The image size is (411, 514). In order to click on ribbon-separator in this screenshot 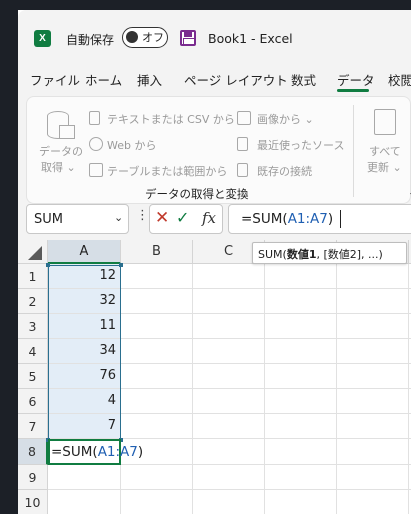, I will do `click(353, 151)`.